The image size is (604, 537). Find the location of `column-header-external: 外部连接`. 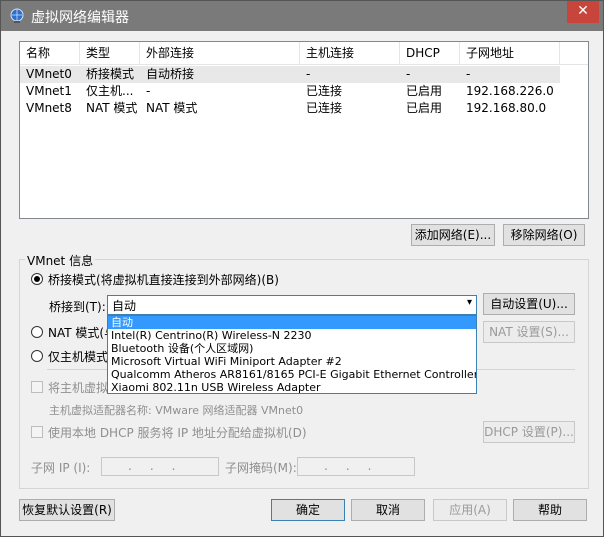

column-header-external: 外部连接 is located at coordinates (220, 53).